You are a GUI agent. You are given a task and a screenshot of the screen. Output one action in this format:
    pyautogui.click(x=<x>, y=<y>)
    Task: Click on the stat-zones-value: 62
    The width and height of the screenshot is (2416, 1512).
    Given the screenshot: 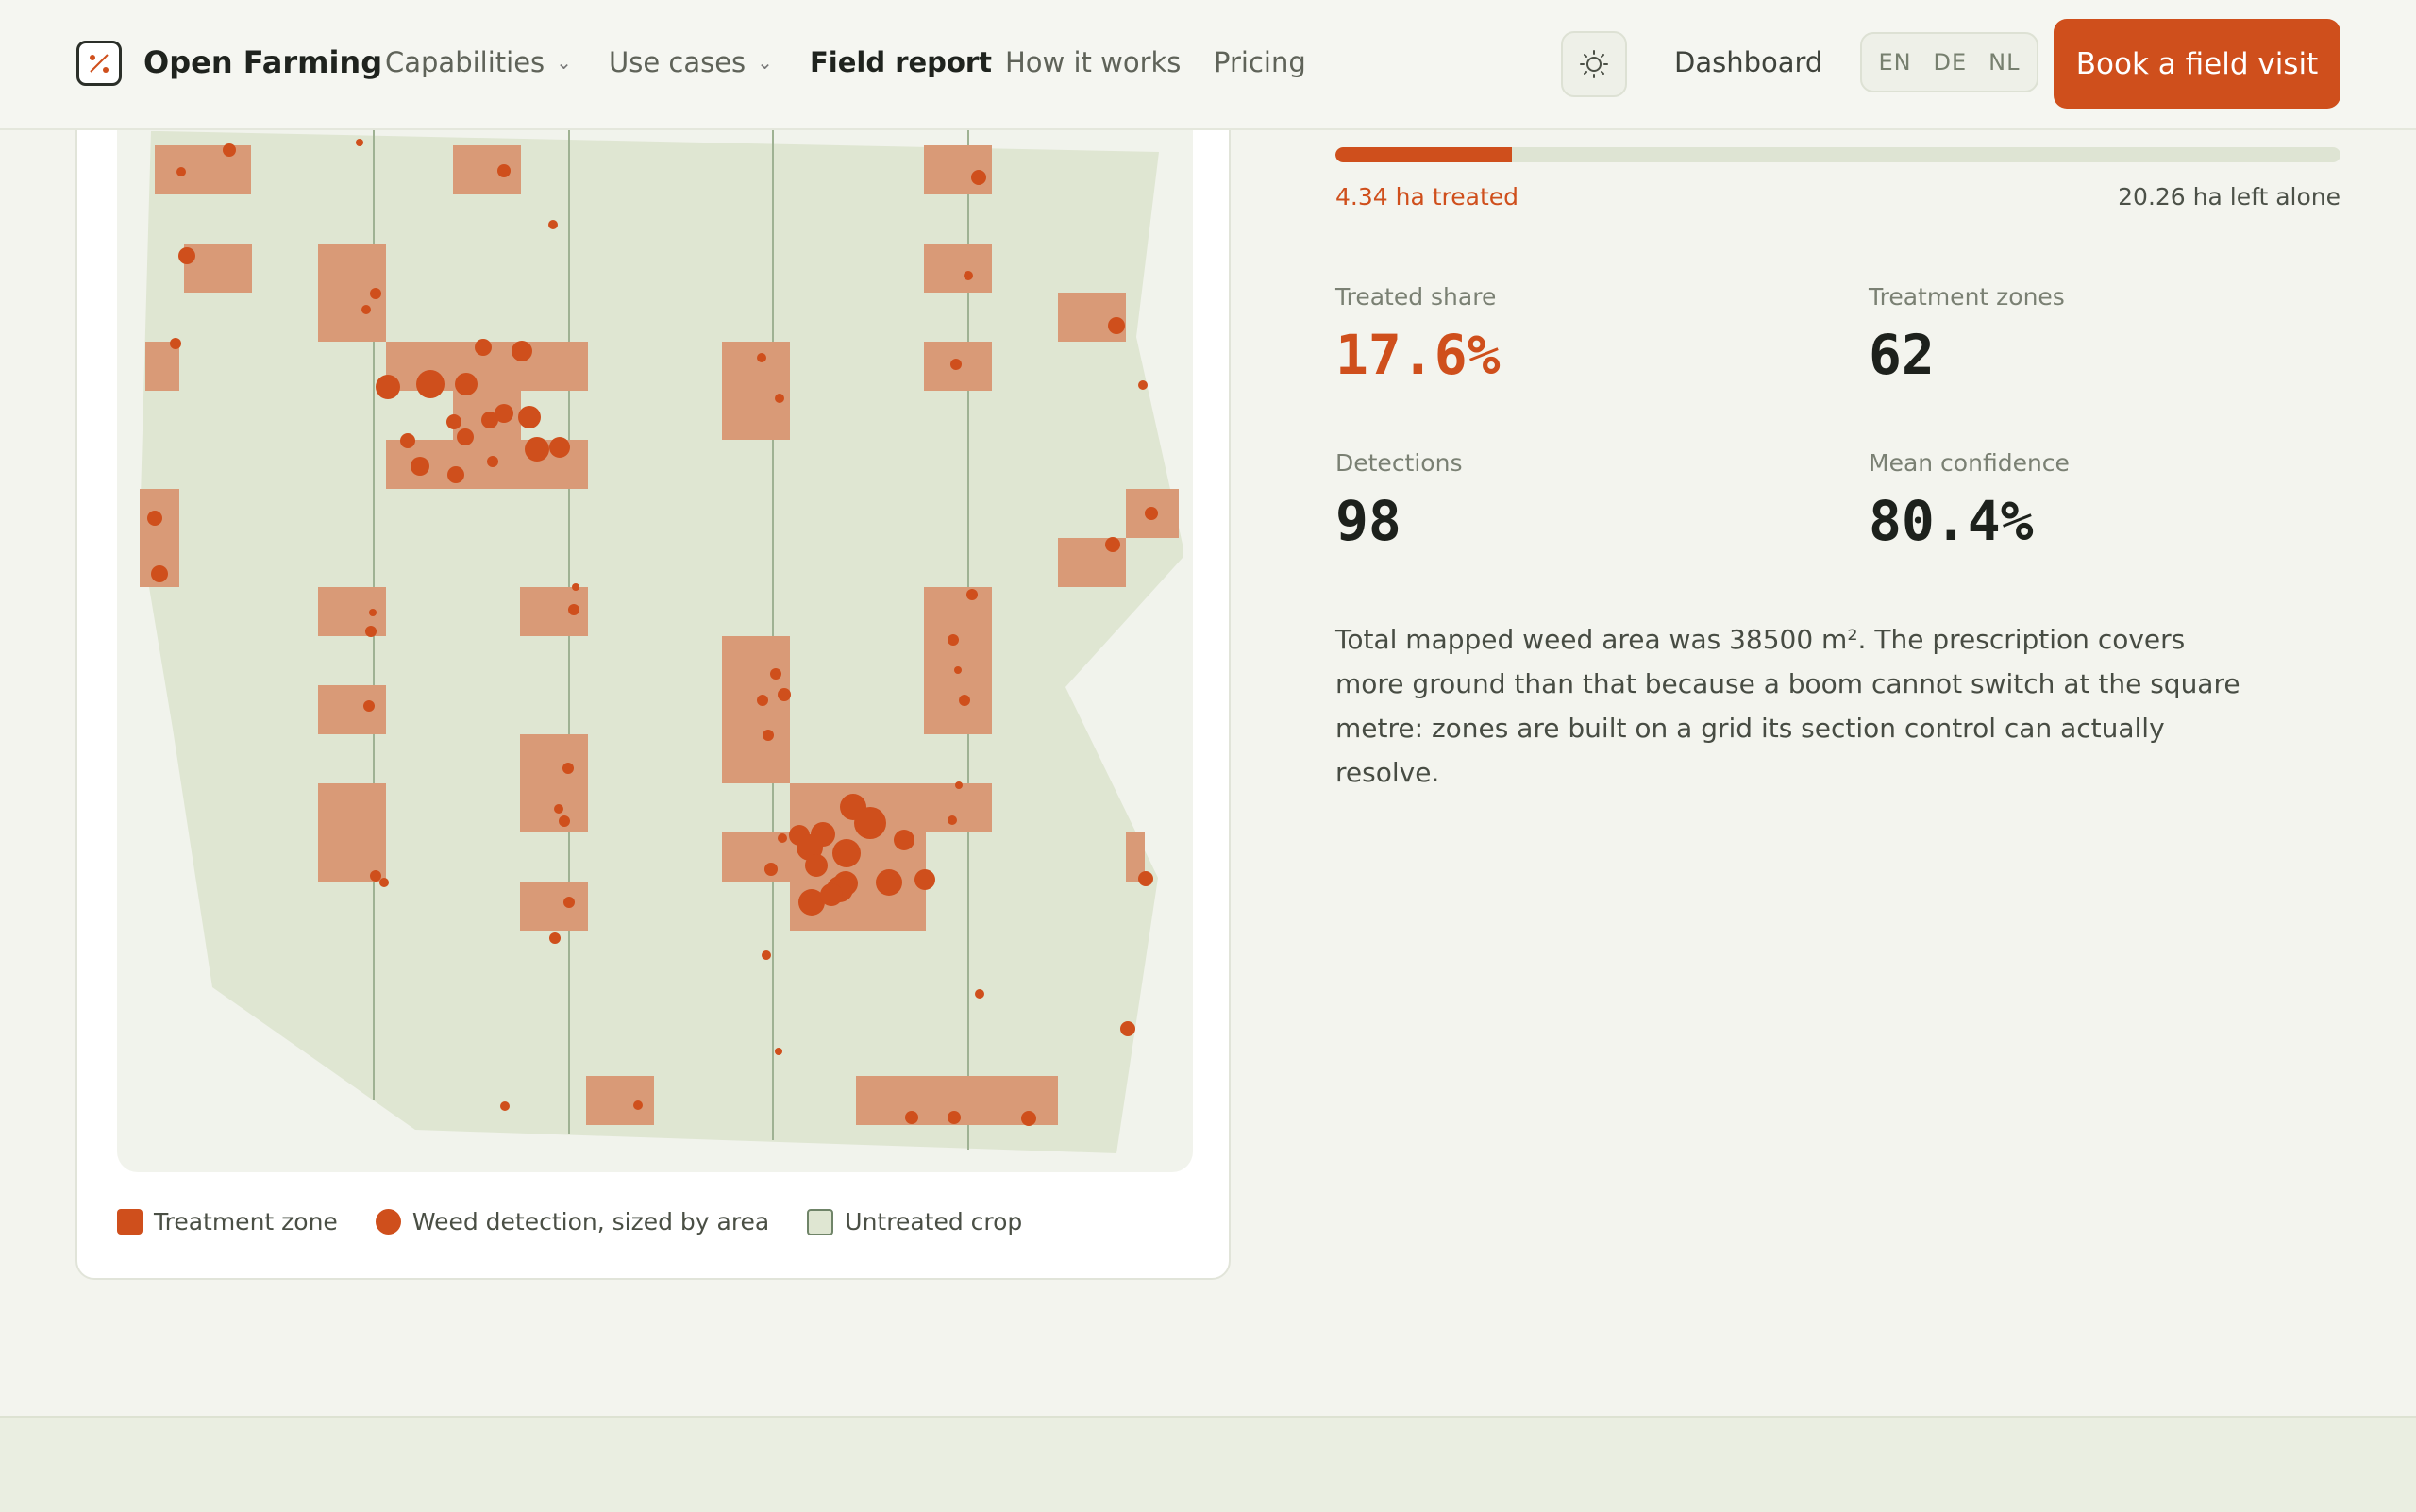 What is the action you would take?
    pyautogui.click(x=1902, y=355)
    